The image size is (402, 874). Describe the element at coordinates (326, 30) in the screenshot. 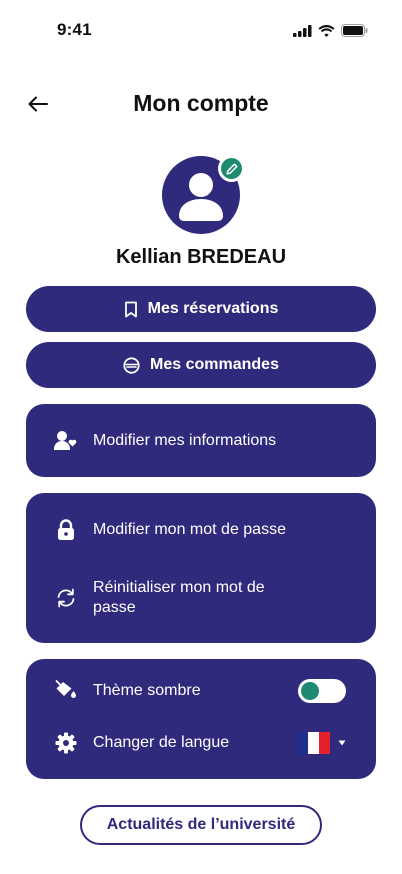

I see `wifi-icon` at that location.